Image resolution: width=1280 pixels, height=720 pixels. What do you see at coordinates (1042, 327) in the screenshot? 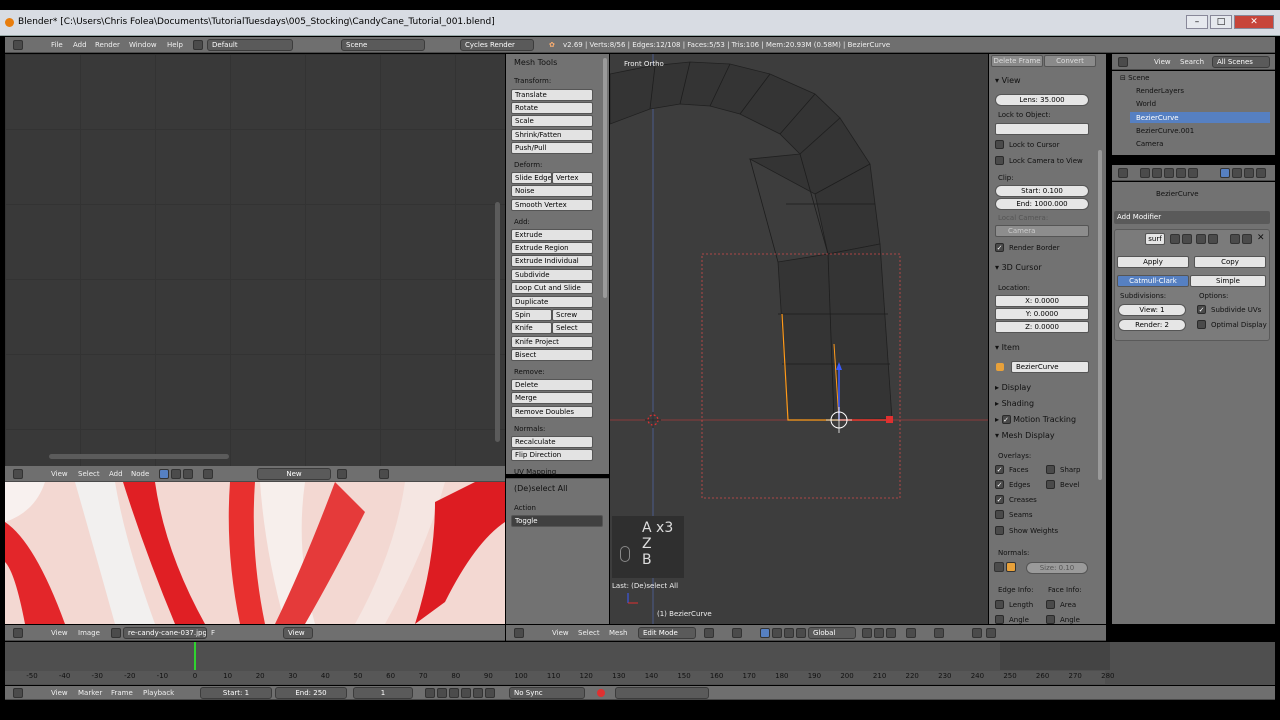
I see `cursor-z-field: Z: 0.0000` at bounding box center [1042, 327].